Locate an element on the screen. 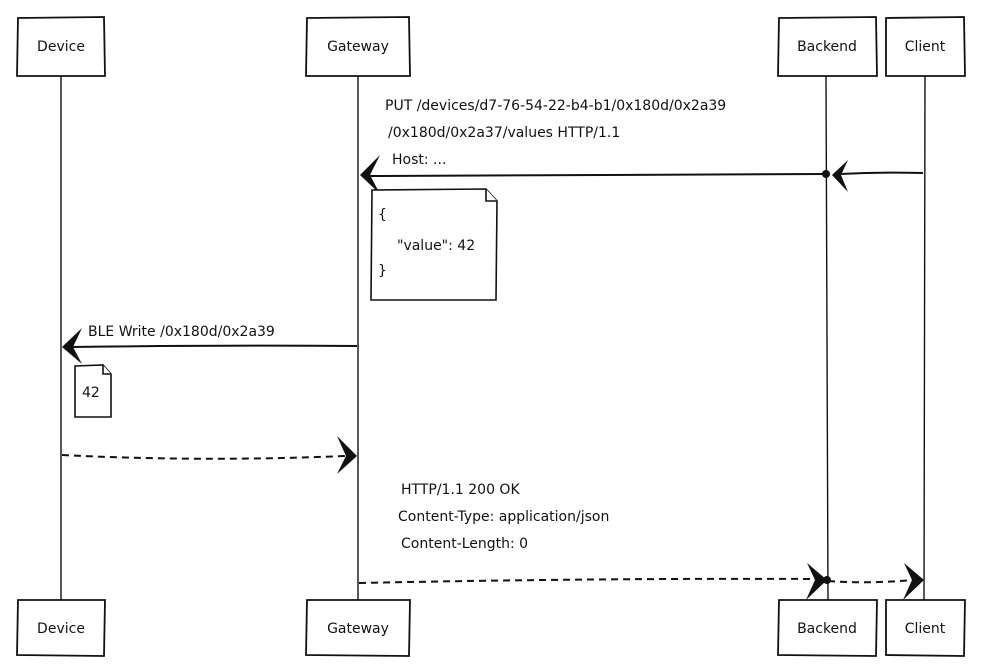 This screenshot has height=668, width=983. participant-client-top: Client is located at coordinates (925, 46).